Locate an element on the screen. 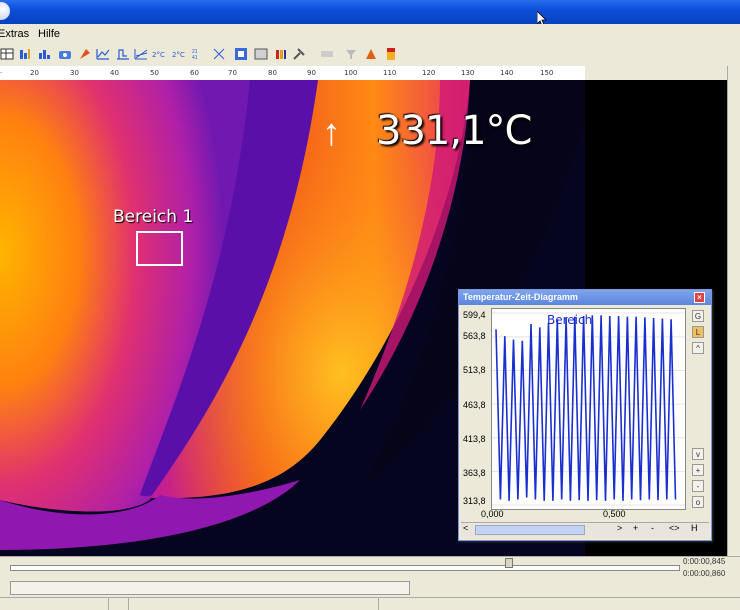  scroll-up-button: ^ is located at coordinates (698, 348).